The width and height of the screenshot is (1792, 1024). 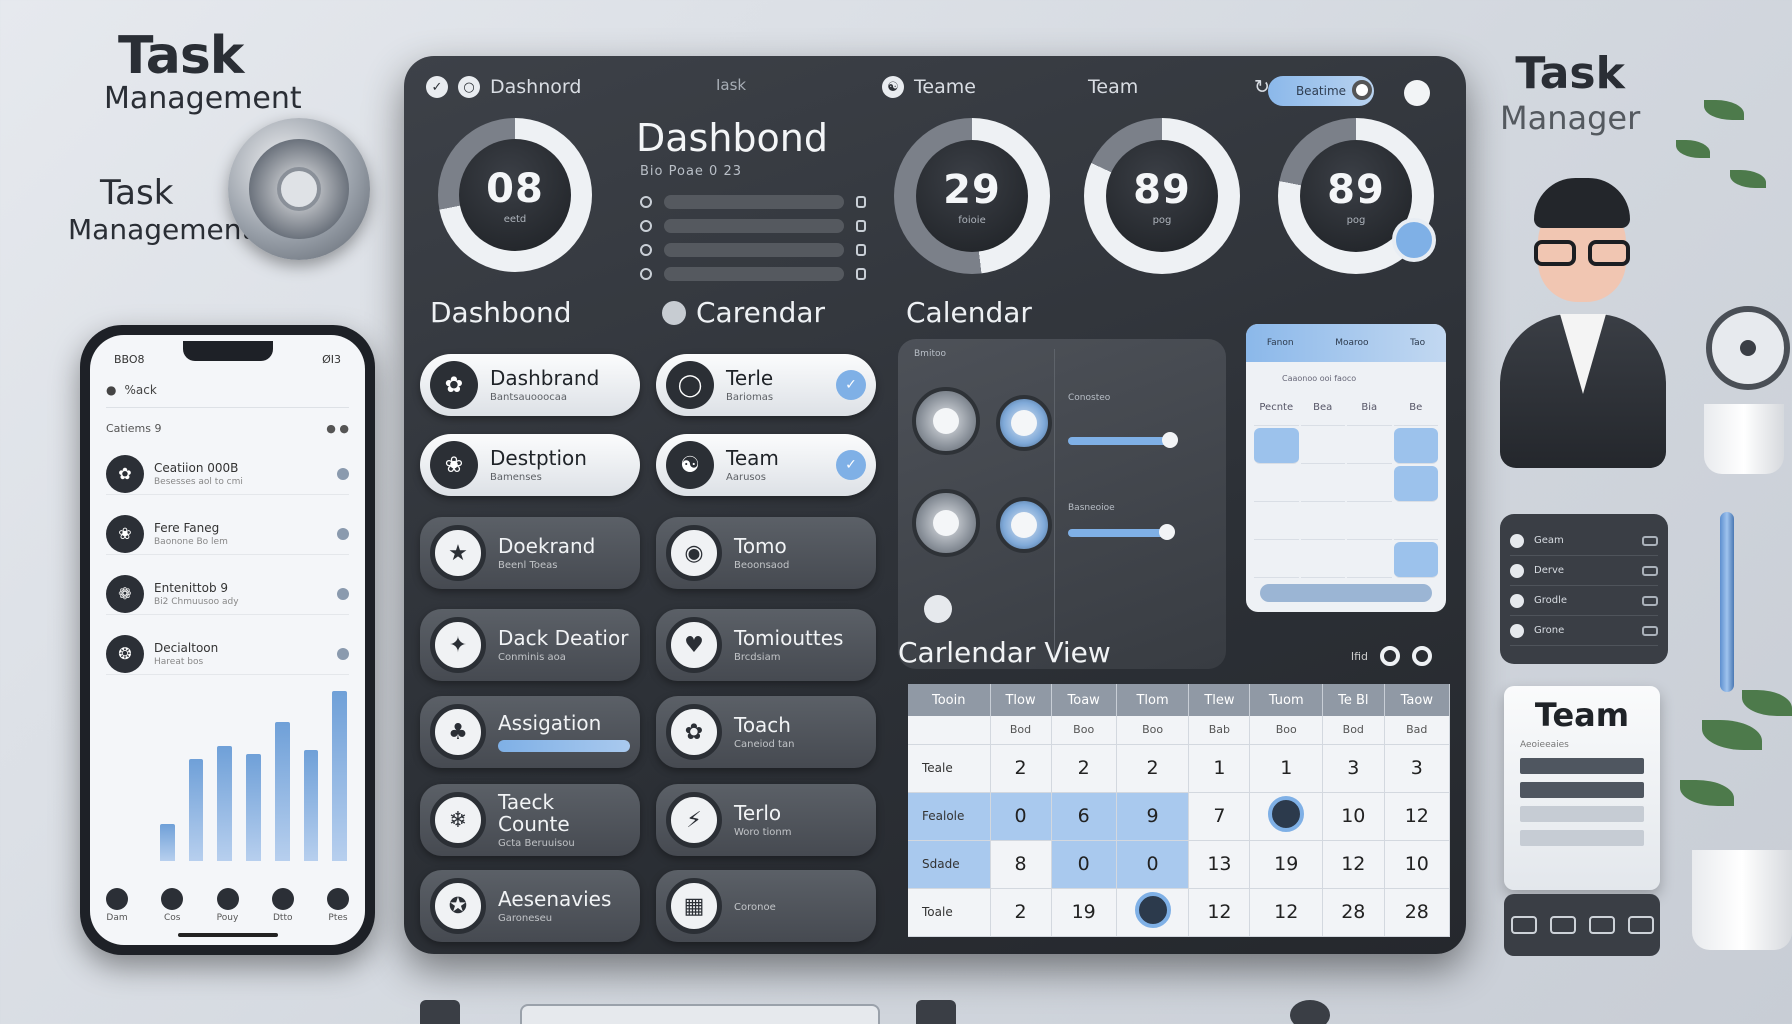 What do you see at coordinates (1219, 816) in the screenshot?
I see `calendar-cell: 7` at bounding box center [1219, 816].